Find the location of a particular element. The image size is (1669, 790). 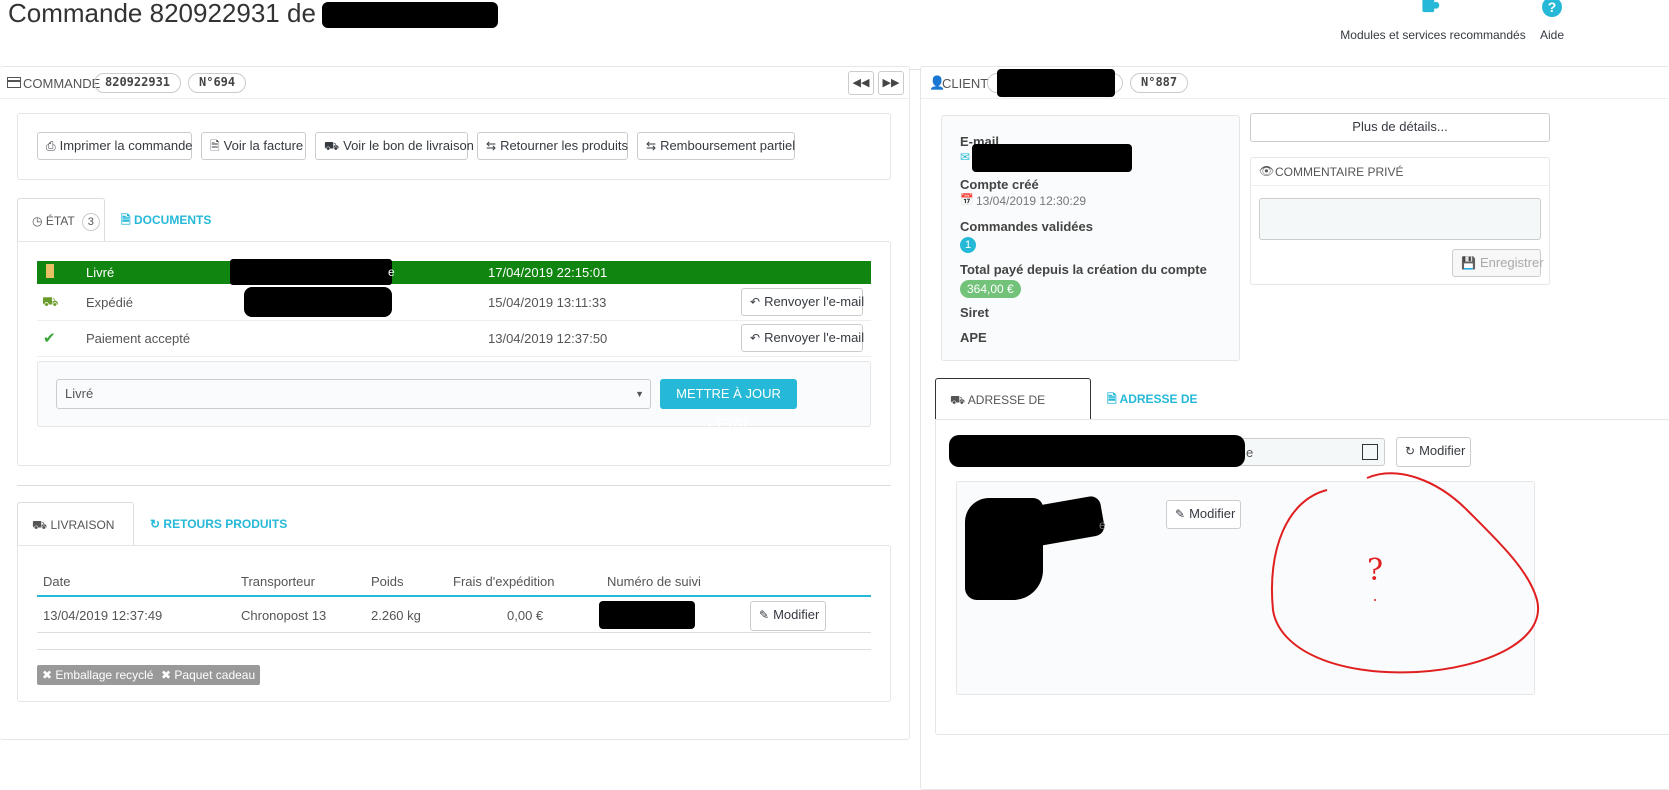

col-shipping-cost: Frais d'expédition is located at coordinates (504, 581).